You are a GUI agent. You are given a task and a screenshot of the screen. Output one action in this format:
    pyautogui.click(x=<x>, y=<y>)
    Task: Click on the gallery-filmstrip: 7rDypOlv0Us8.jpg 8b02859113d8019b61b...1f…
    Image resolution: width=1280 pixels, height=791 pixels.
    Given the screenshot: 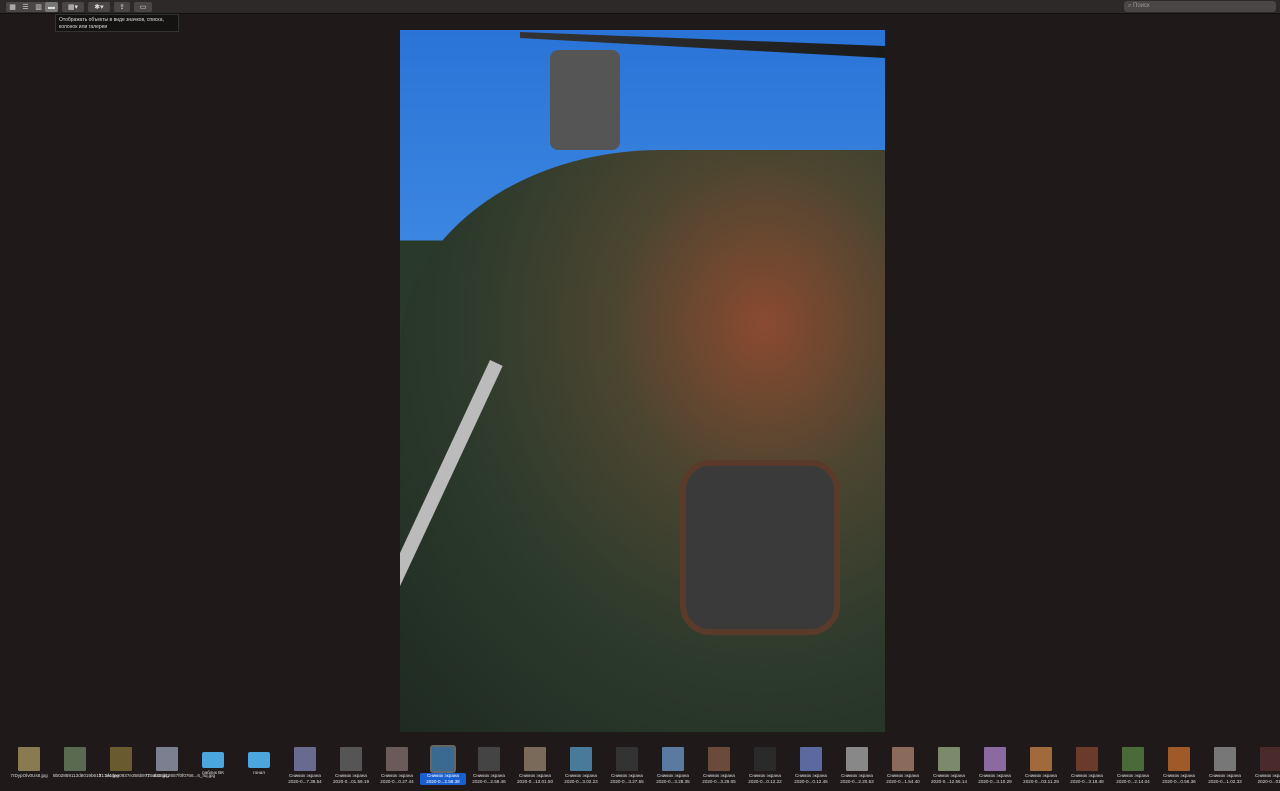 What is the action you would take?
    pyautogui.click(x=640, y=766)
    